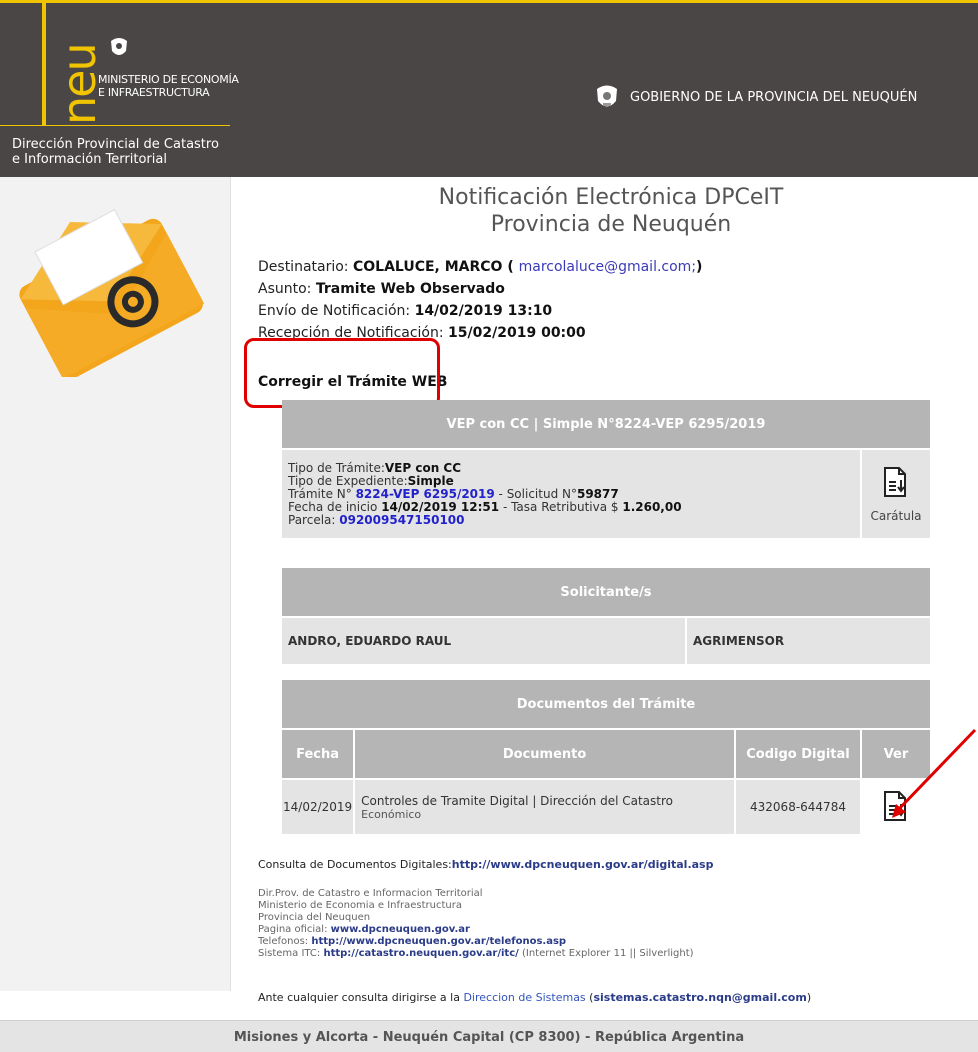  I want to click on tramite-label: Trámite N°, so click(322, 493).